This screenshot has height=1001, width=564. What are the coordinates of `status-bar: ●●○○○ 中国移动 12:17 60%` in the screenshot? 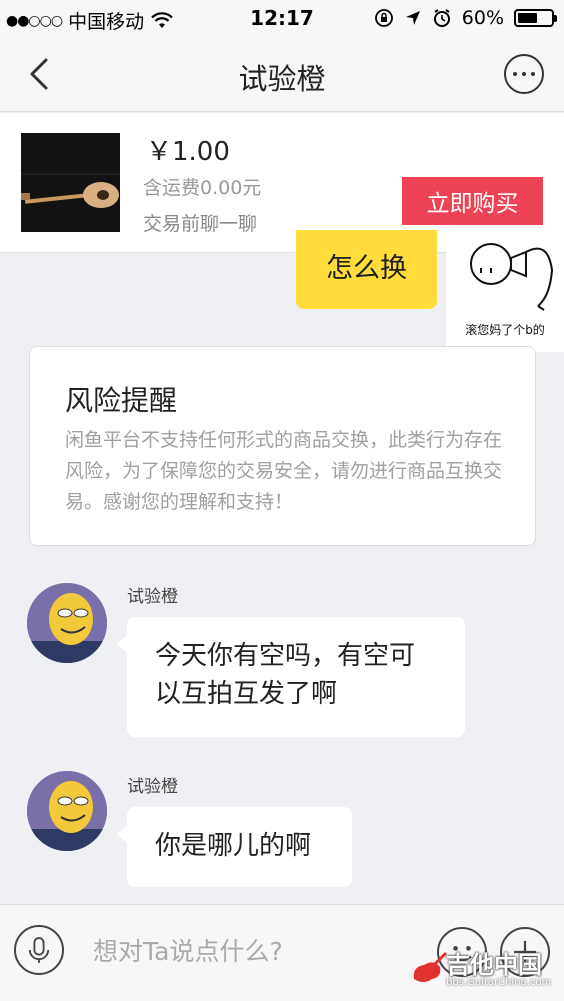 It's located at (282, 19).